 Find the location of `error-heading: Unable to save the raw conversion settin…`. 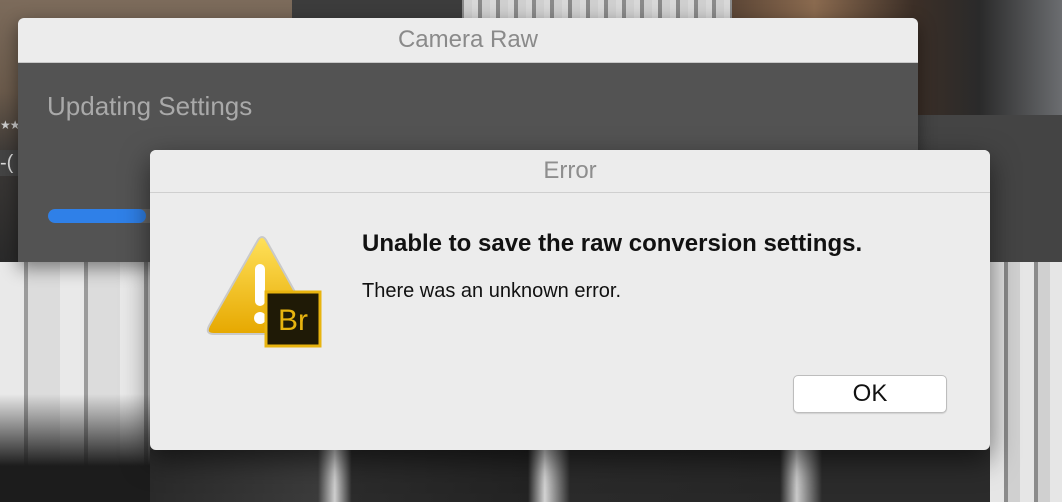

error-heading: Unable to save the raw conversion settin… is located at coordinates (612, 243).